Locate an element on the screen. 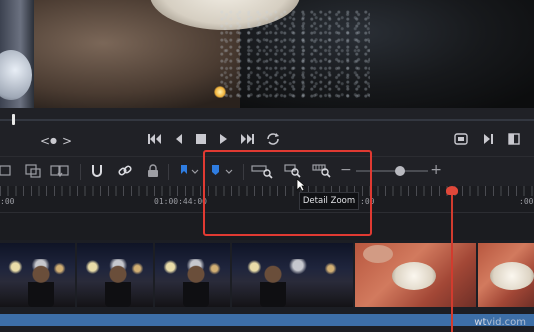  snapping-icon is located at coordinates (98, 171).